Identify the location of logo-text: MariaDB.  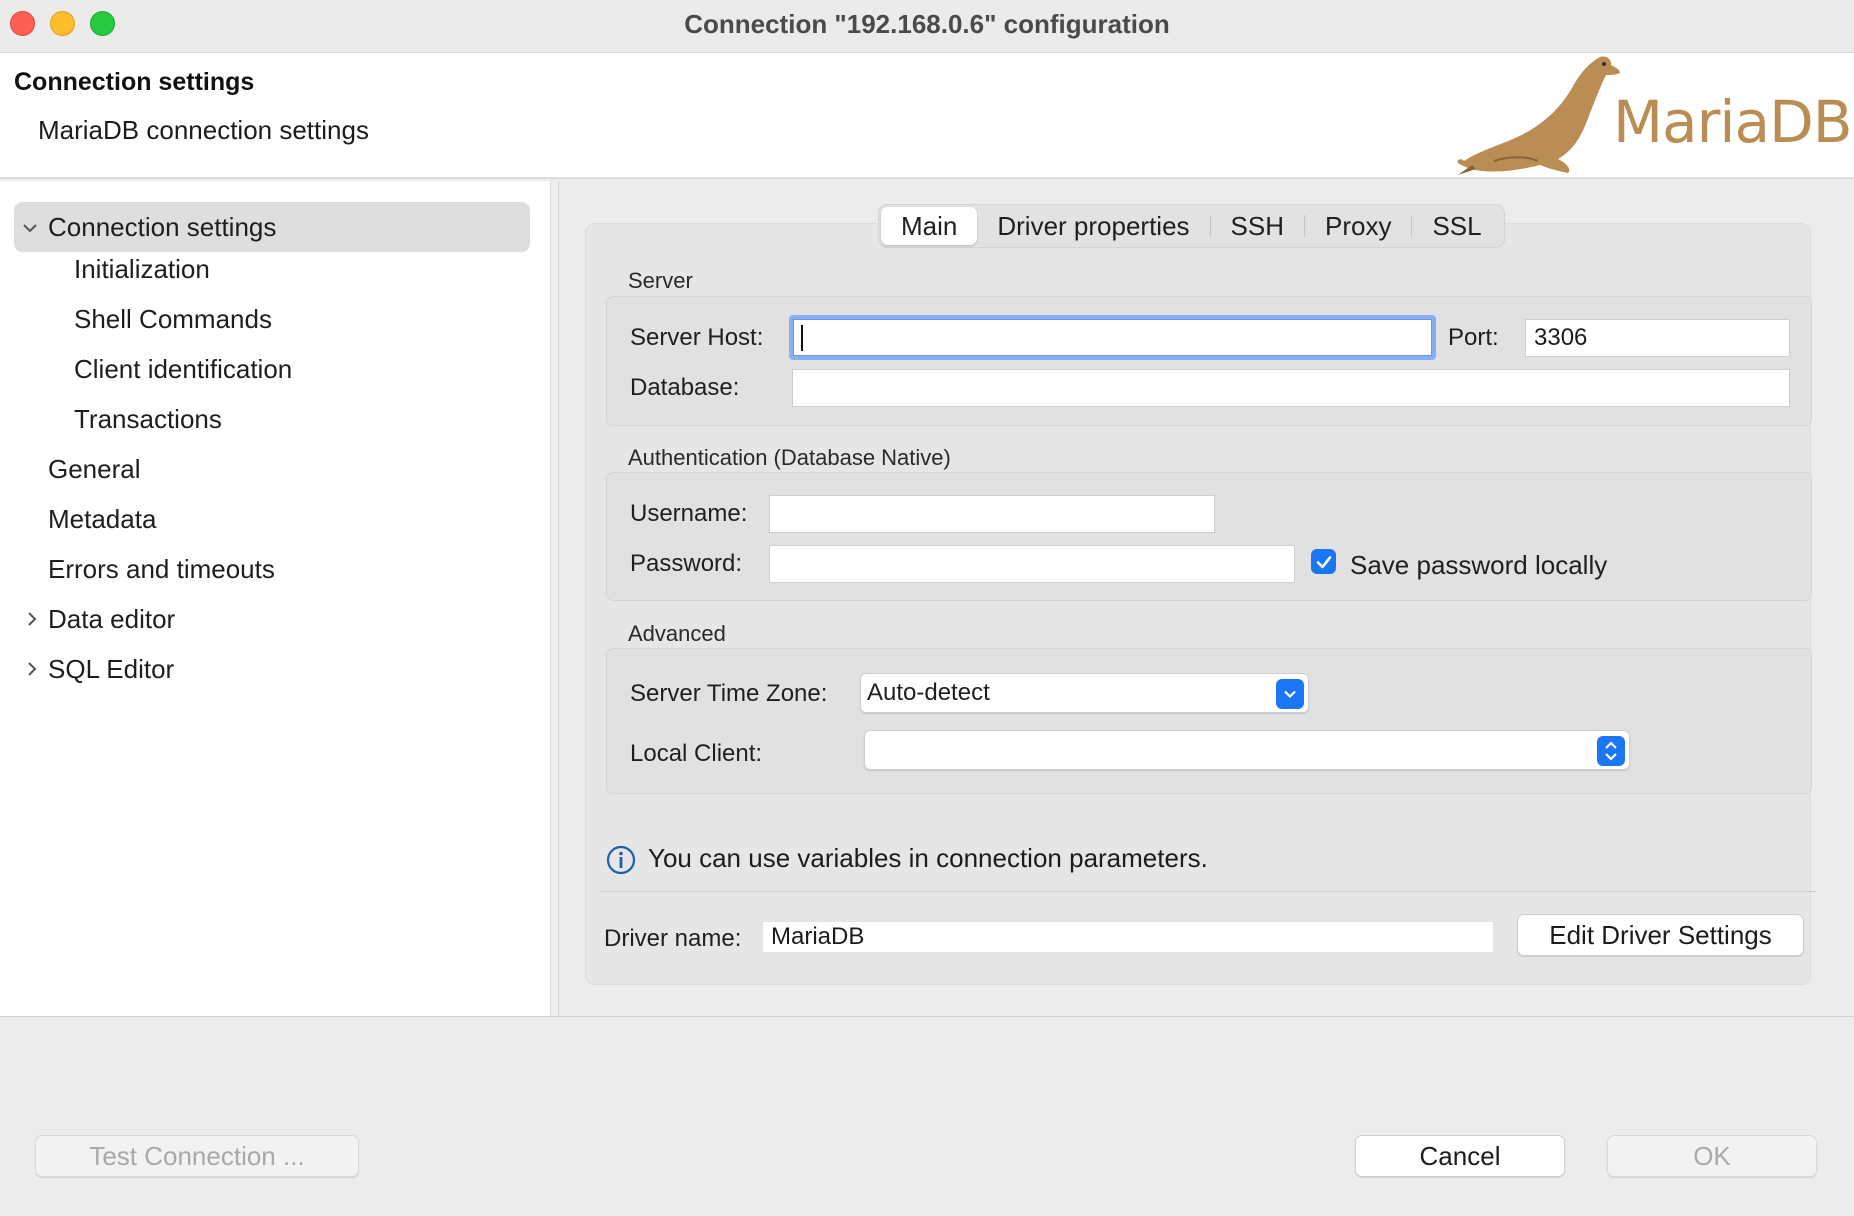
(1733, 122).